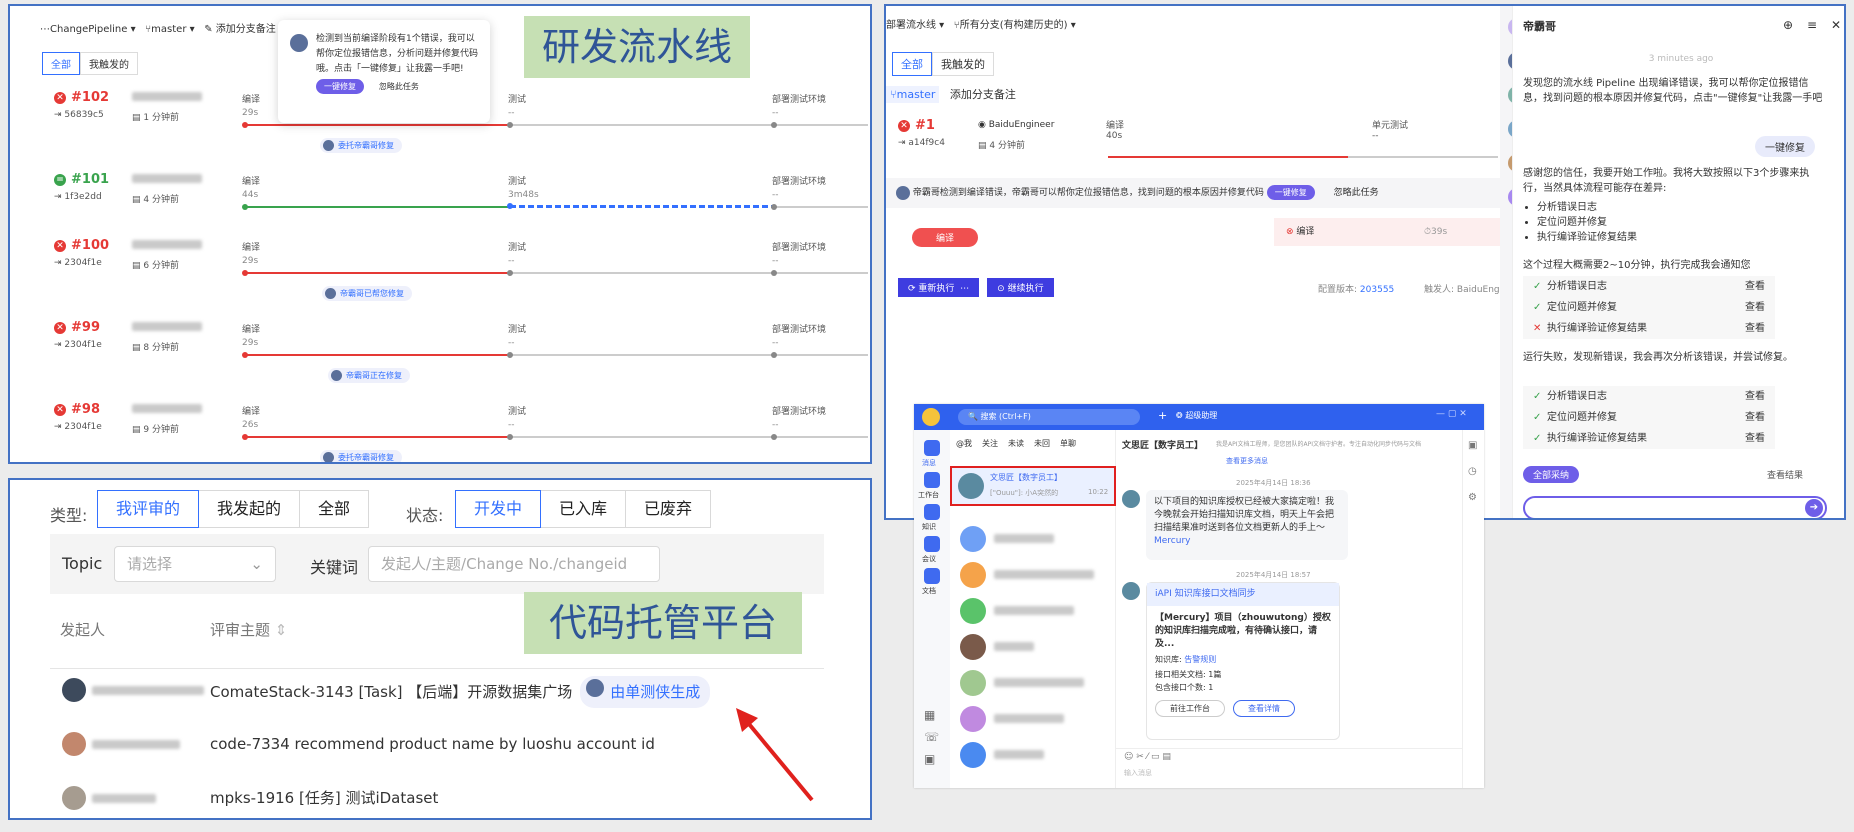 The width and height of the screenshot is (1854, 832). What do you see at coordinates (931, 737) in the screenshot?
I see `phone-icon: ☏` at bounding box center [931, 737].